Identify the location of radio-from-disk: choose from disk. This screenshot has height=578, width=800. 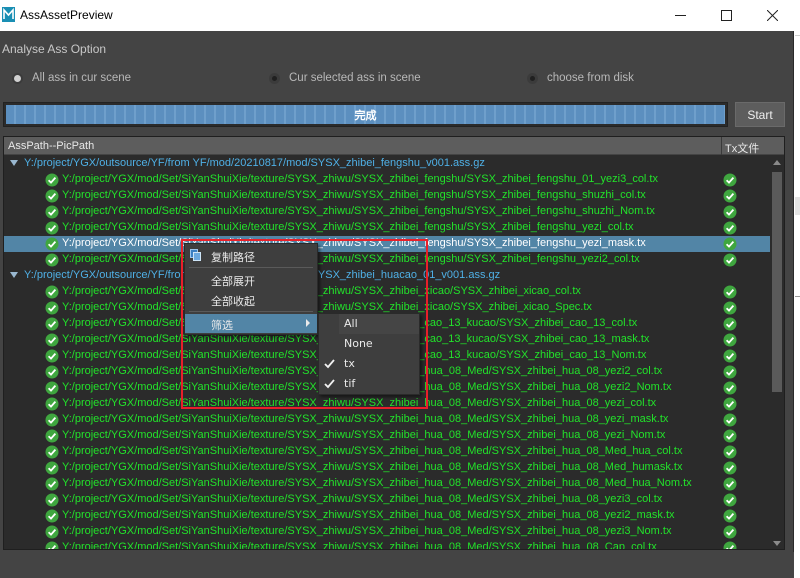
(580, 78).